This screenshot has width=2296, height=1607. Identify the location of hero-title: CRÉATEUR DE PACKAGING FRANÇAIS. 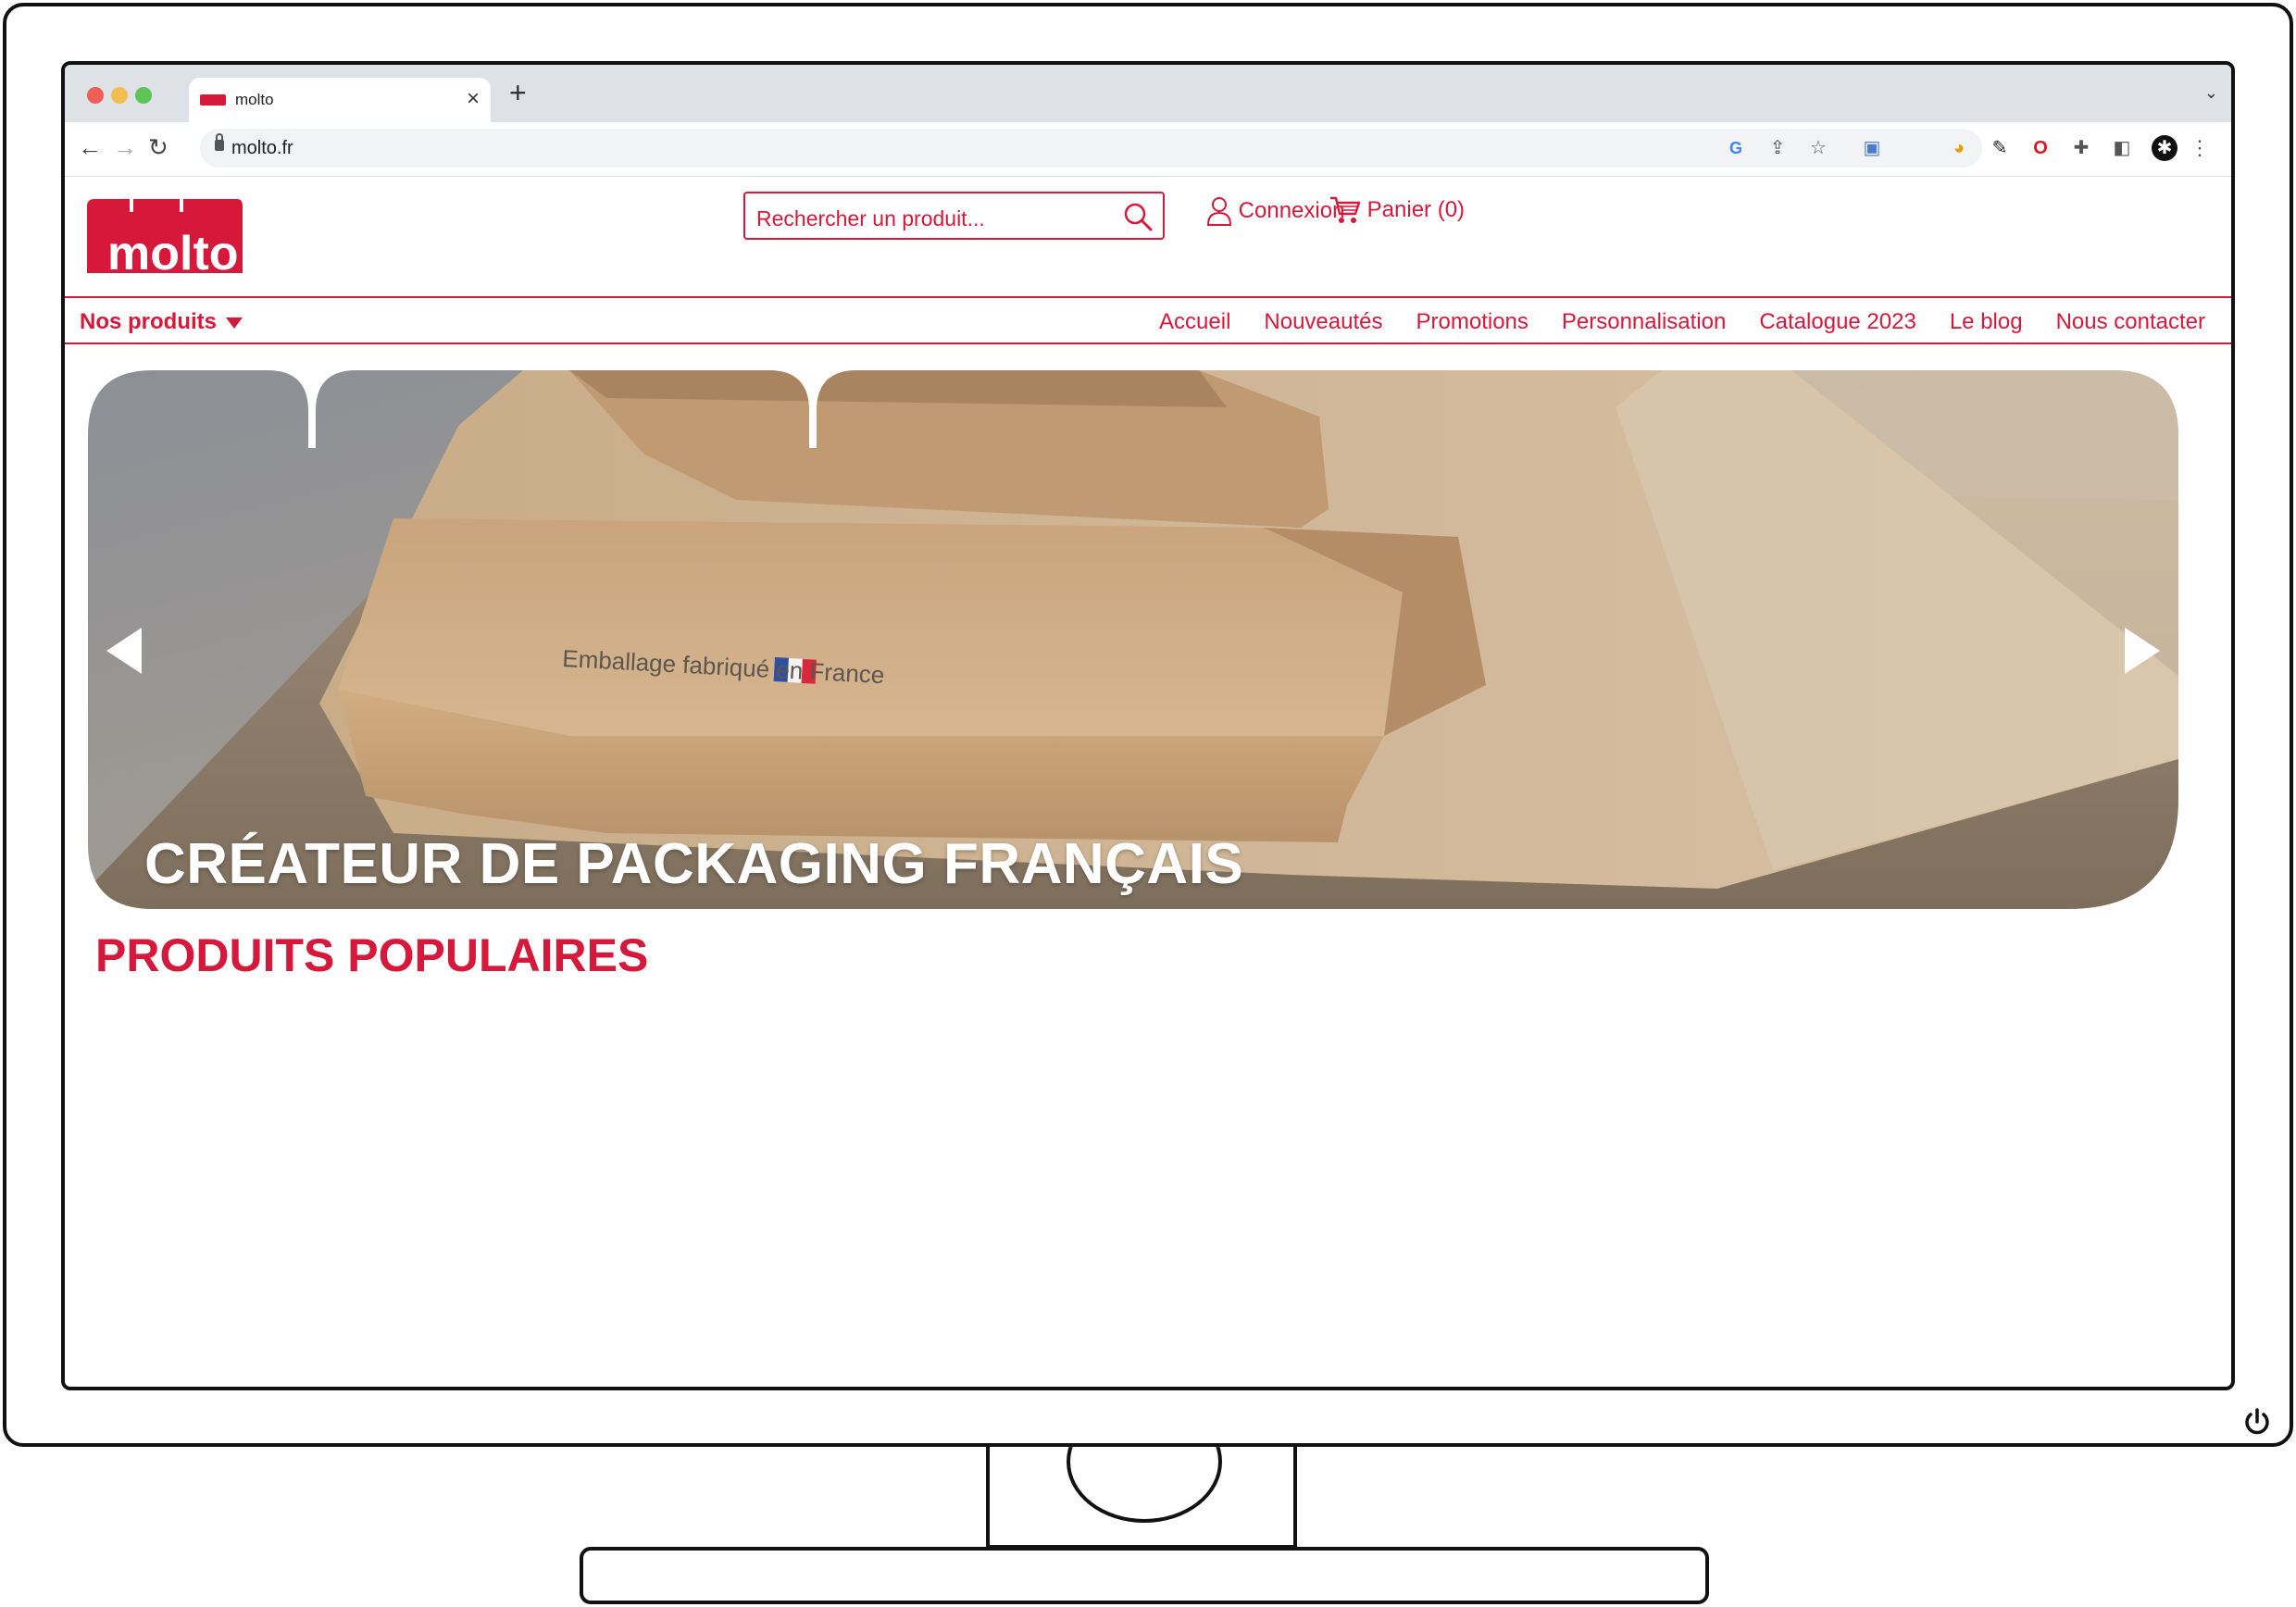
(694, 864).